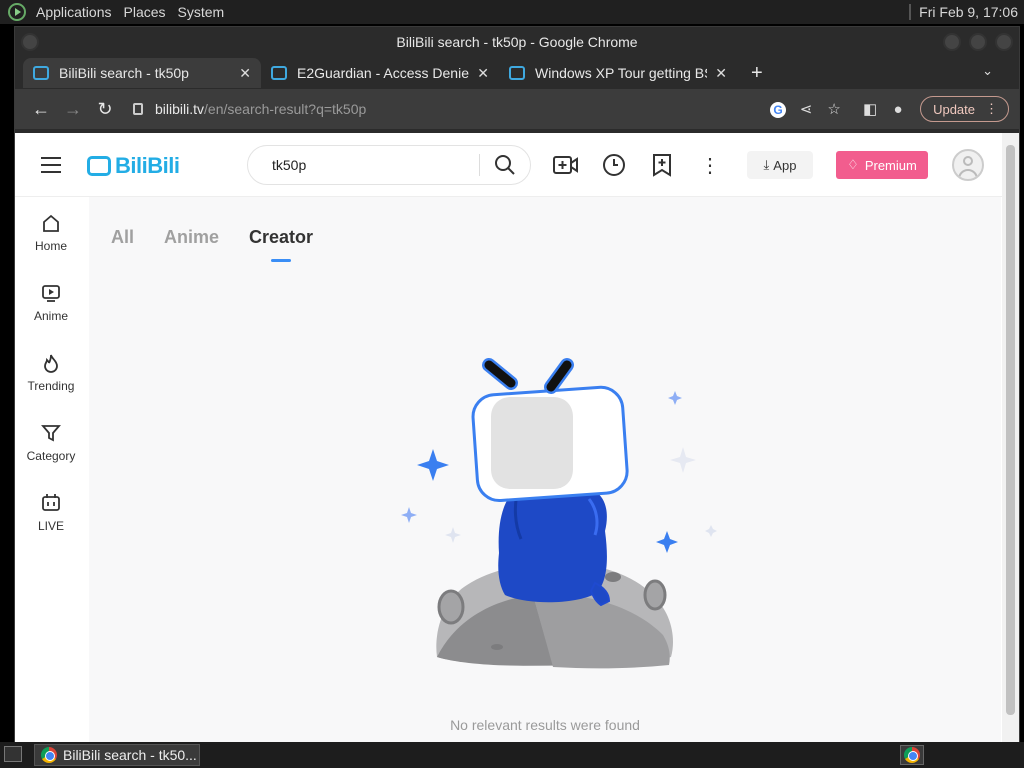 The width and height of the screenshot is (1024, 768). Describe the element at coordinates (145, 12) in the screenshot. I see `os-menu-places: Places` at that location.